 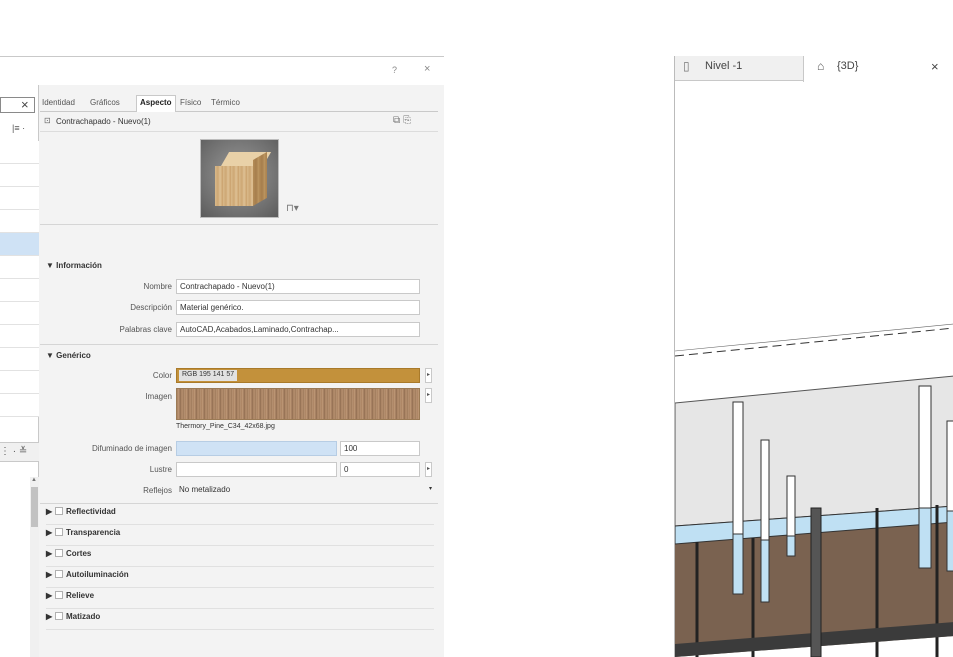 I want to click on image-options-button: ▸, so click(x=428, y=395).